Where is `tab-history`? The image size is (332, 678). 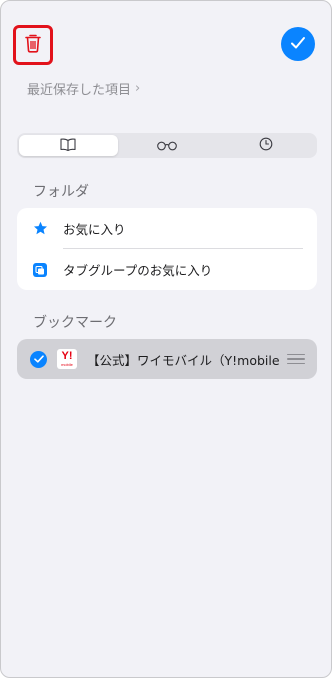
tab-history is located at coordinates (265, 145).